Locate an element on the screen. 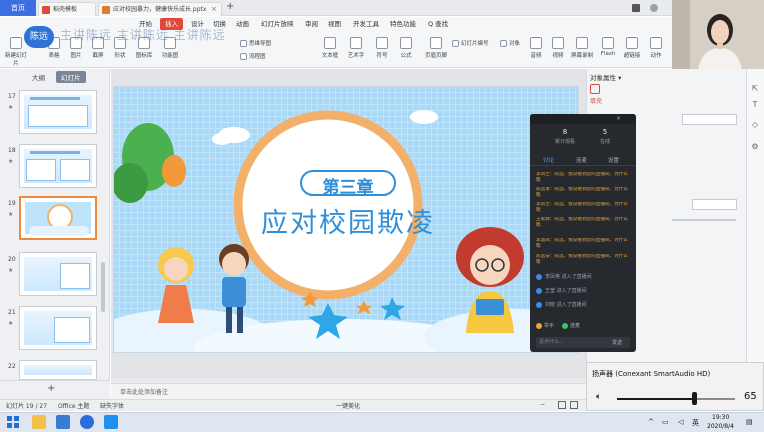 Image resolution: width=764 pixels, height=432 pixels. tab-document: 应对校园暴力，健康快乐成长.pptx × is located at coordinates (160, 9).